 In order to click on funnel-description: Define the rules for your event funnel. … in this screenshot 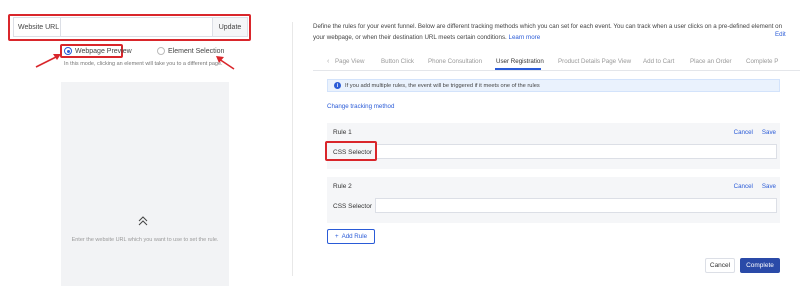, I will do `click(556, 32)`.